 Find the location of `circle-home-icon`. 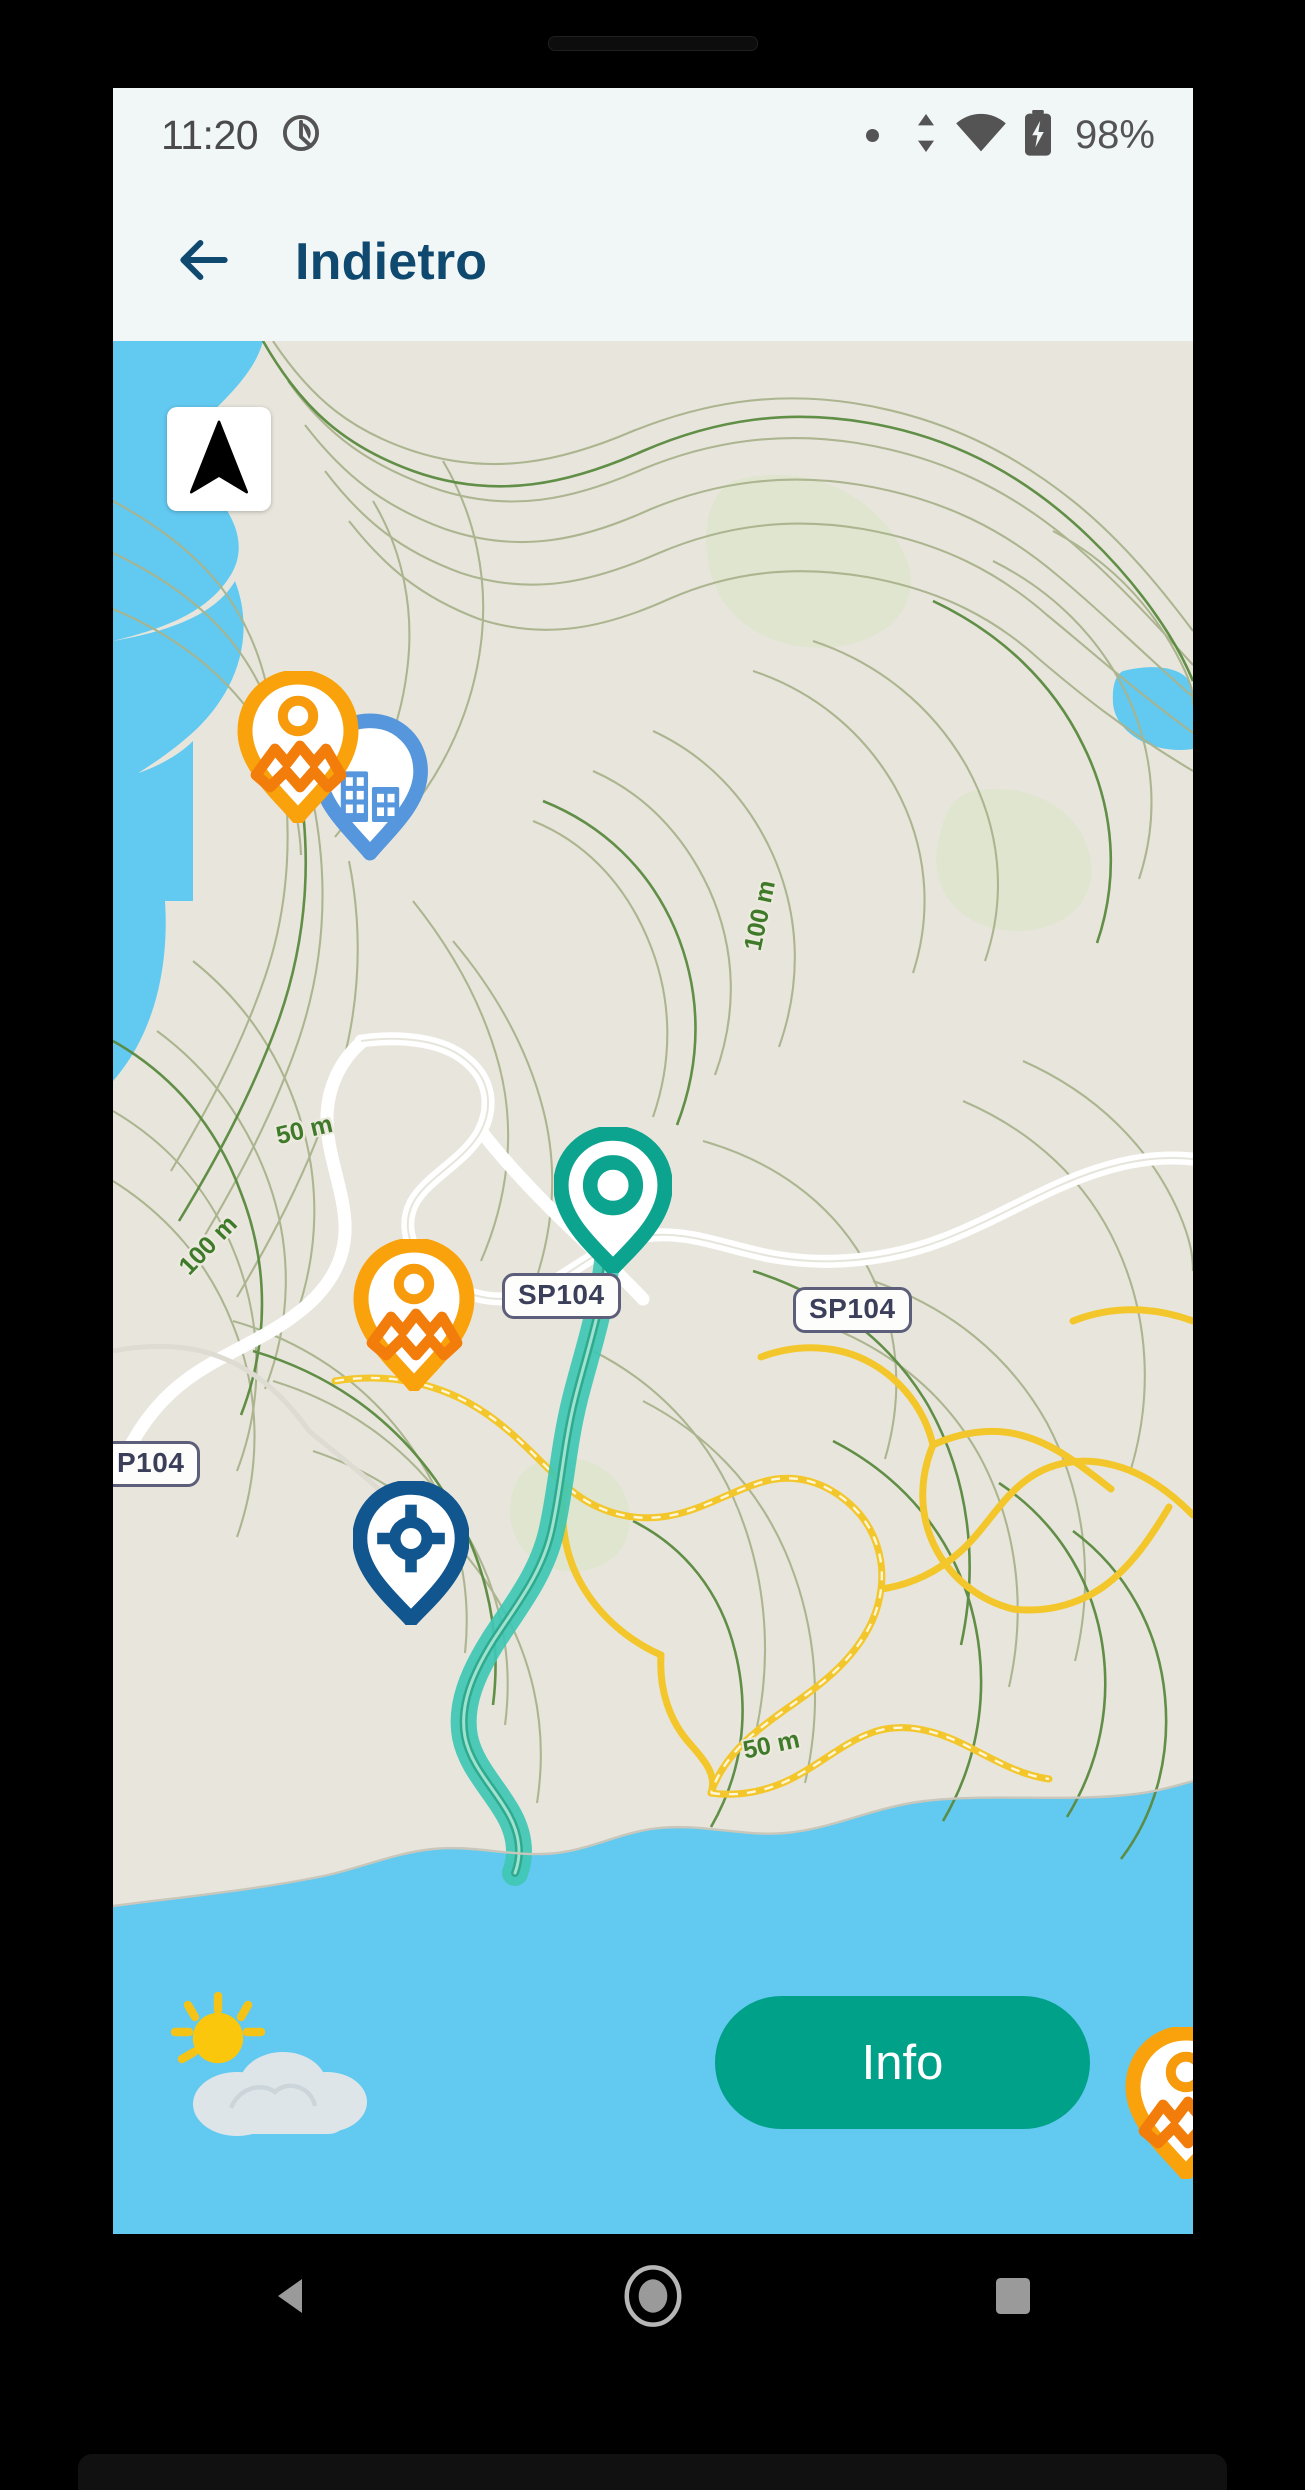

circle-home-icon is located at coordinates (653, 2298).